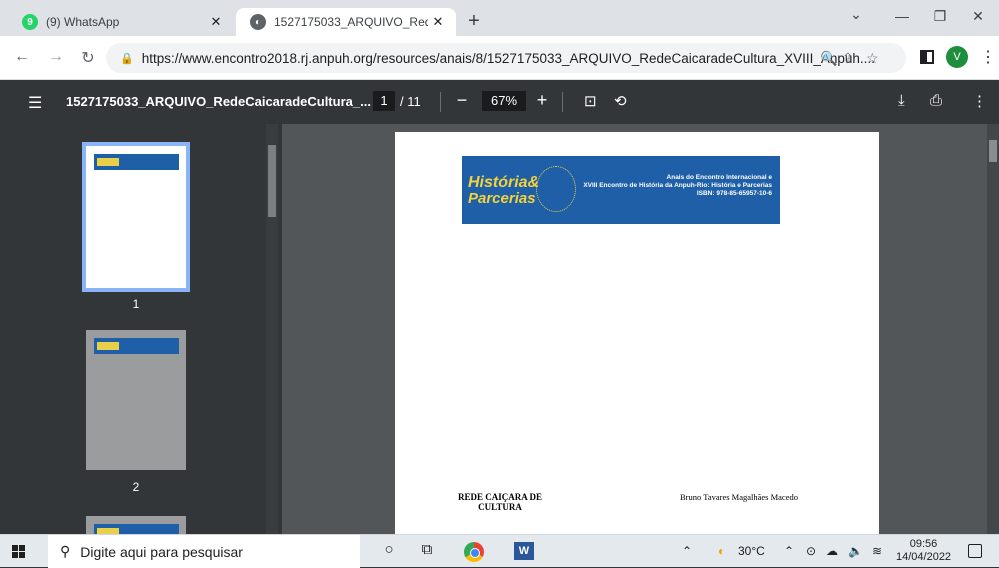 The image size is (999, 568). What do you see at coordinates (161, 551) in the screenshot?
I see `search-placeholder: Digite aqui para pesquisar` at bounding box center [161, 551].